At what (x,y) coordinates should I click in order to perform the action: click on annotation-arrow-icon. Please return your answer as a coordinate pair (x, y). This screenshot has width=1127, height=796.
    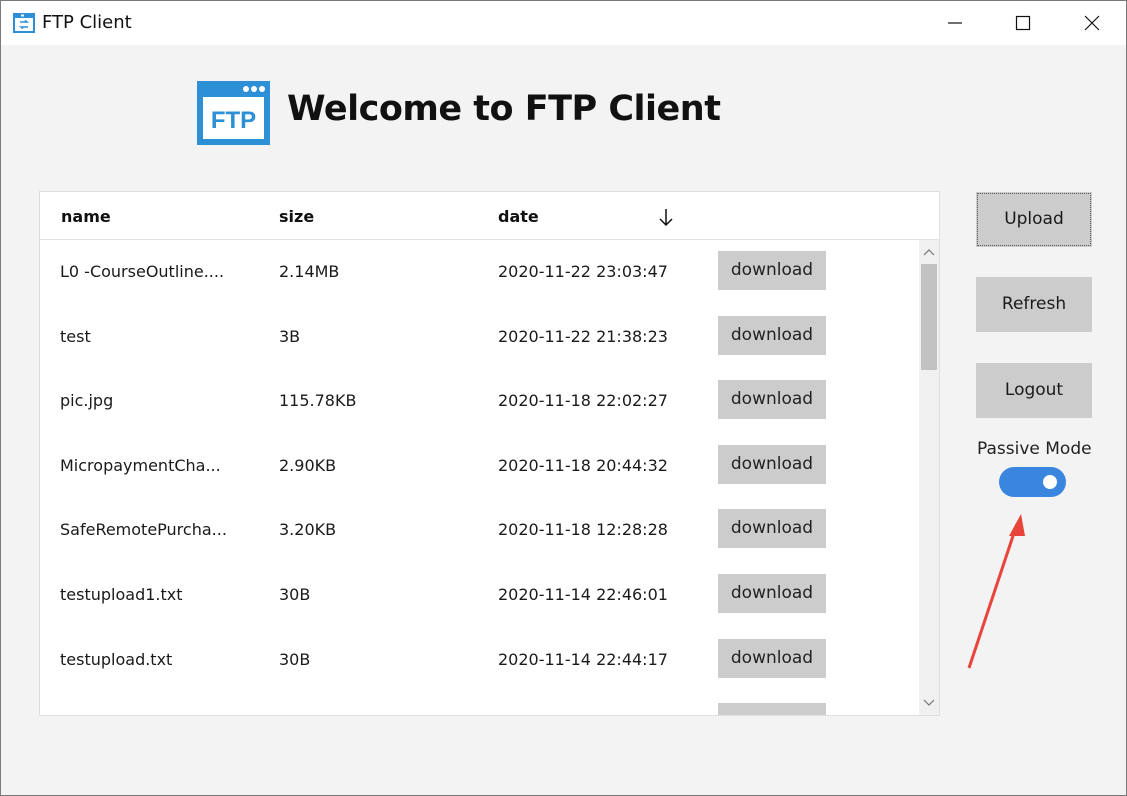
    Looking at the image, I should click on (996, 591).